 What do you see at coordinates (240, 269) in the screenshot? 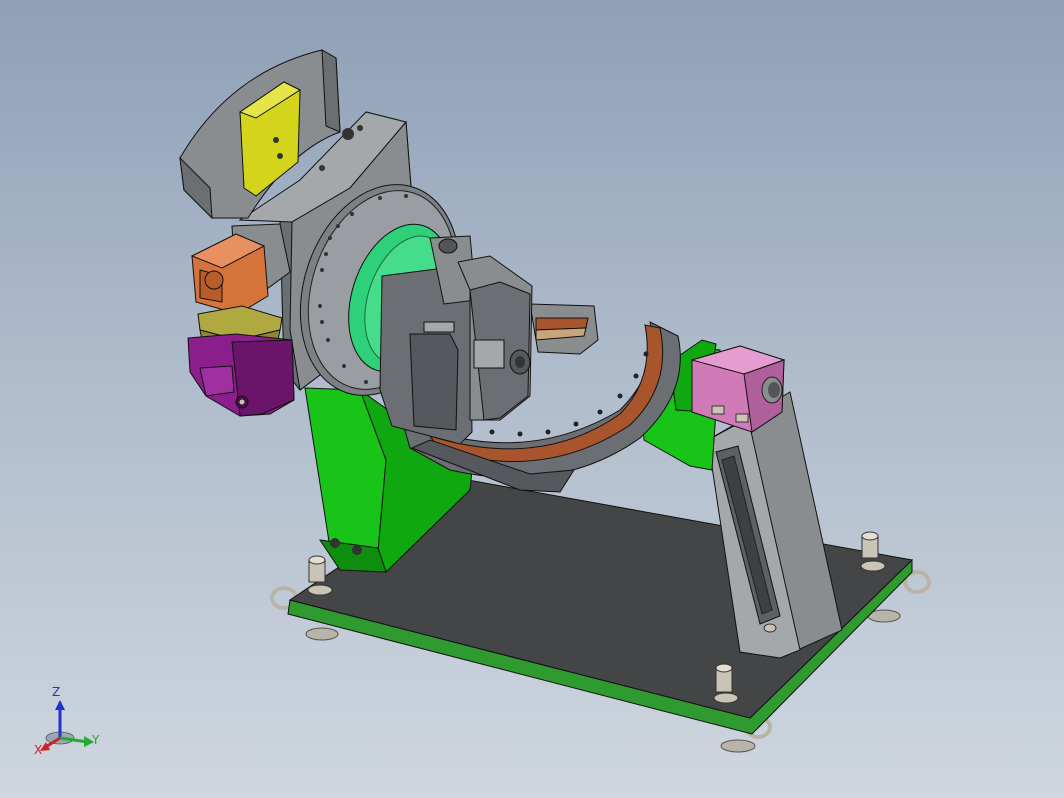
I see `orange-gearbox` at bounding box center [240, 269].